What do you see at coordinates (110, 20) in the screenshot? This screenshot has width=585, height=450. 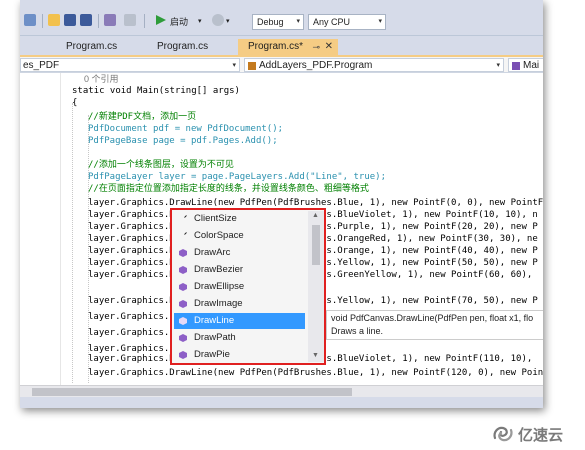 I see `undo-icon` at bounding box center [110, 20].